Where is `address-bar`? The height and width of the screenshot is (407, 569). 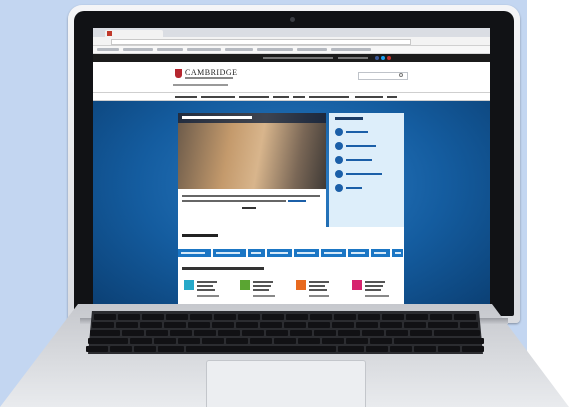
address-bar is located at coordinates (261, 42).